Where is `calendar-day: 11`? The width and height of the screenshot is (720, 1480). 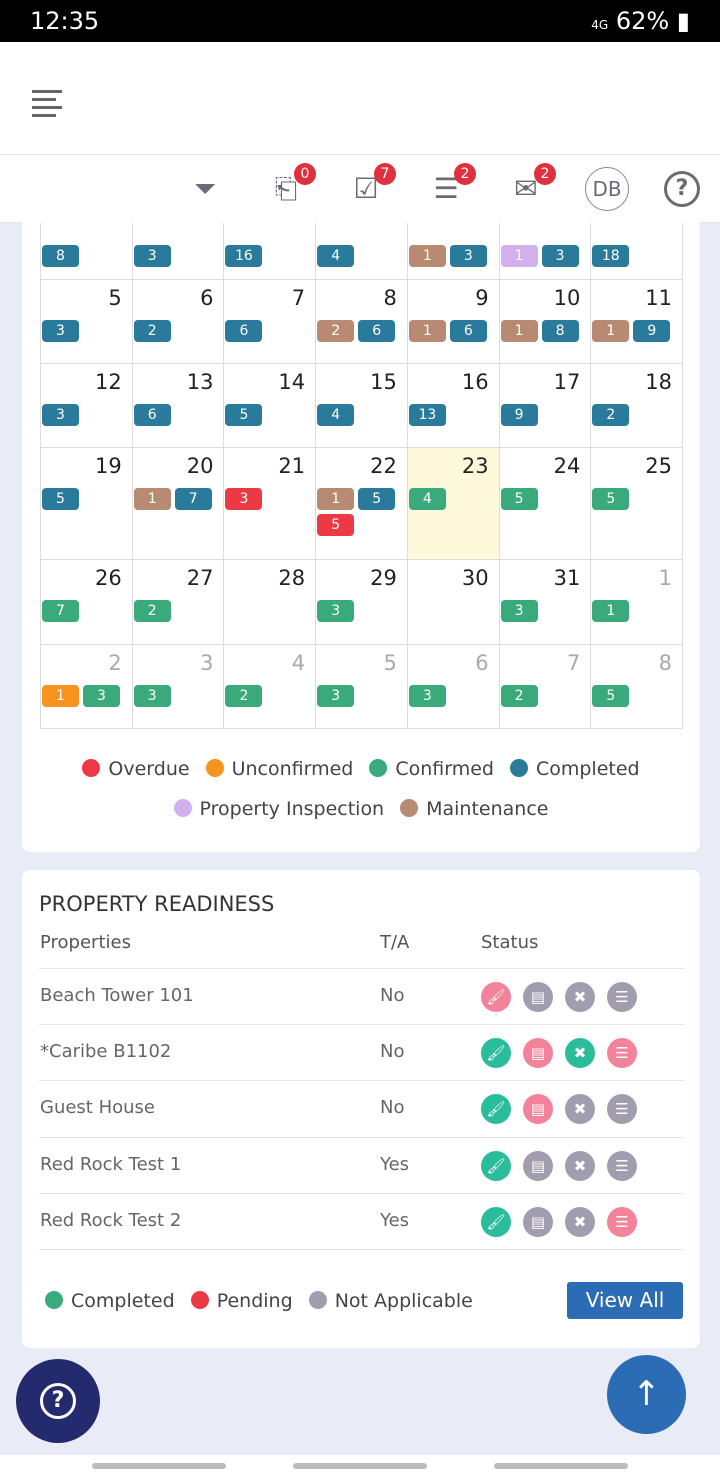
calendar-day: 11 is located at coordinates (637, 602).